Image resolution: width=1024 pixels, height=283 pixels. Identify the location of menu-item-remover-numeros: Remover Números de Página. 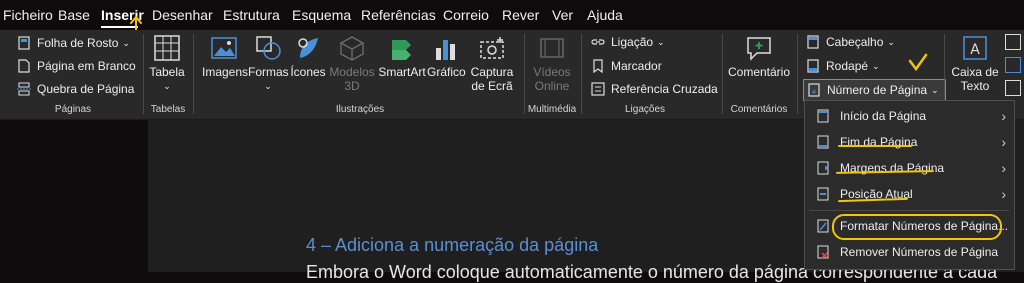
(909, 252).